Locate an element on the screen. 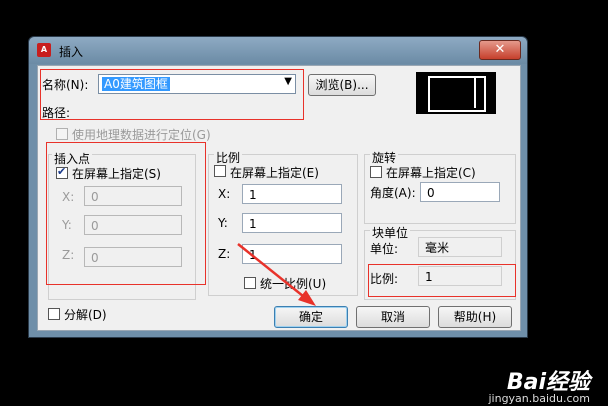 Image resolution: width=608 pixels, height=406 pixels. annotation-arrow is located at coordinates (276, 274).